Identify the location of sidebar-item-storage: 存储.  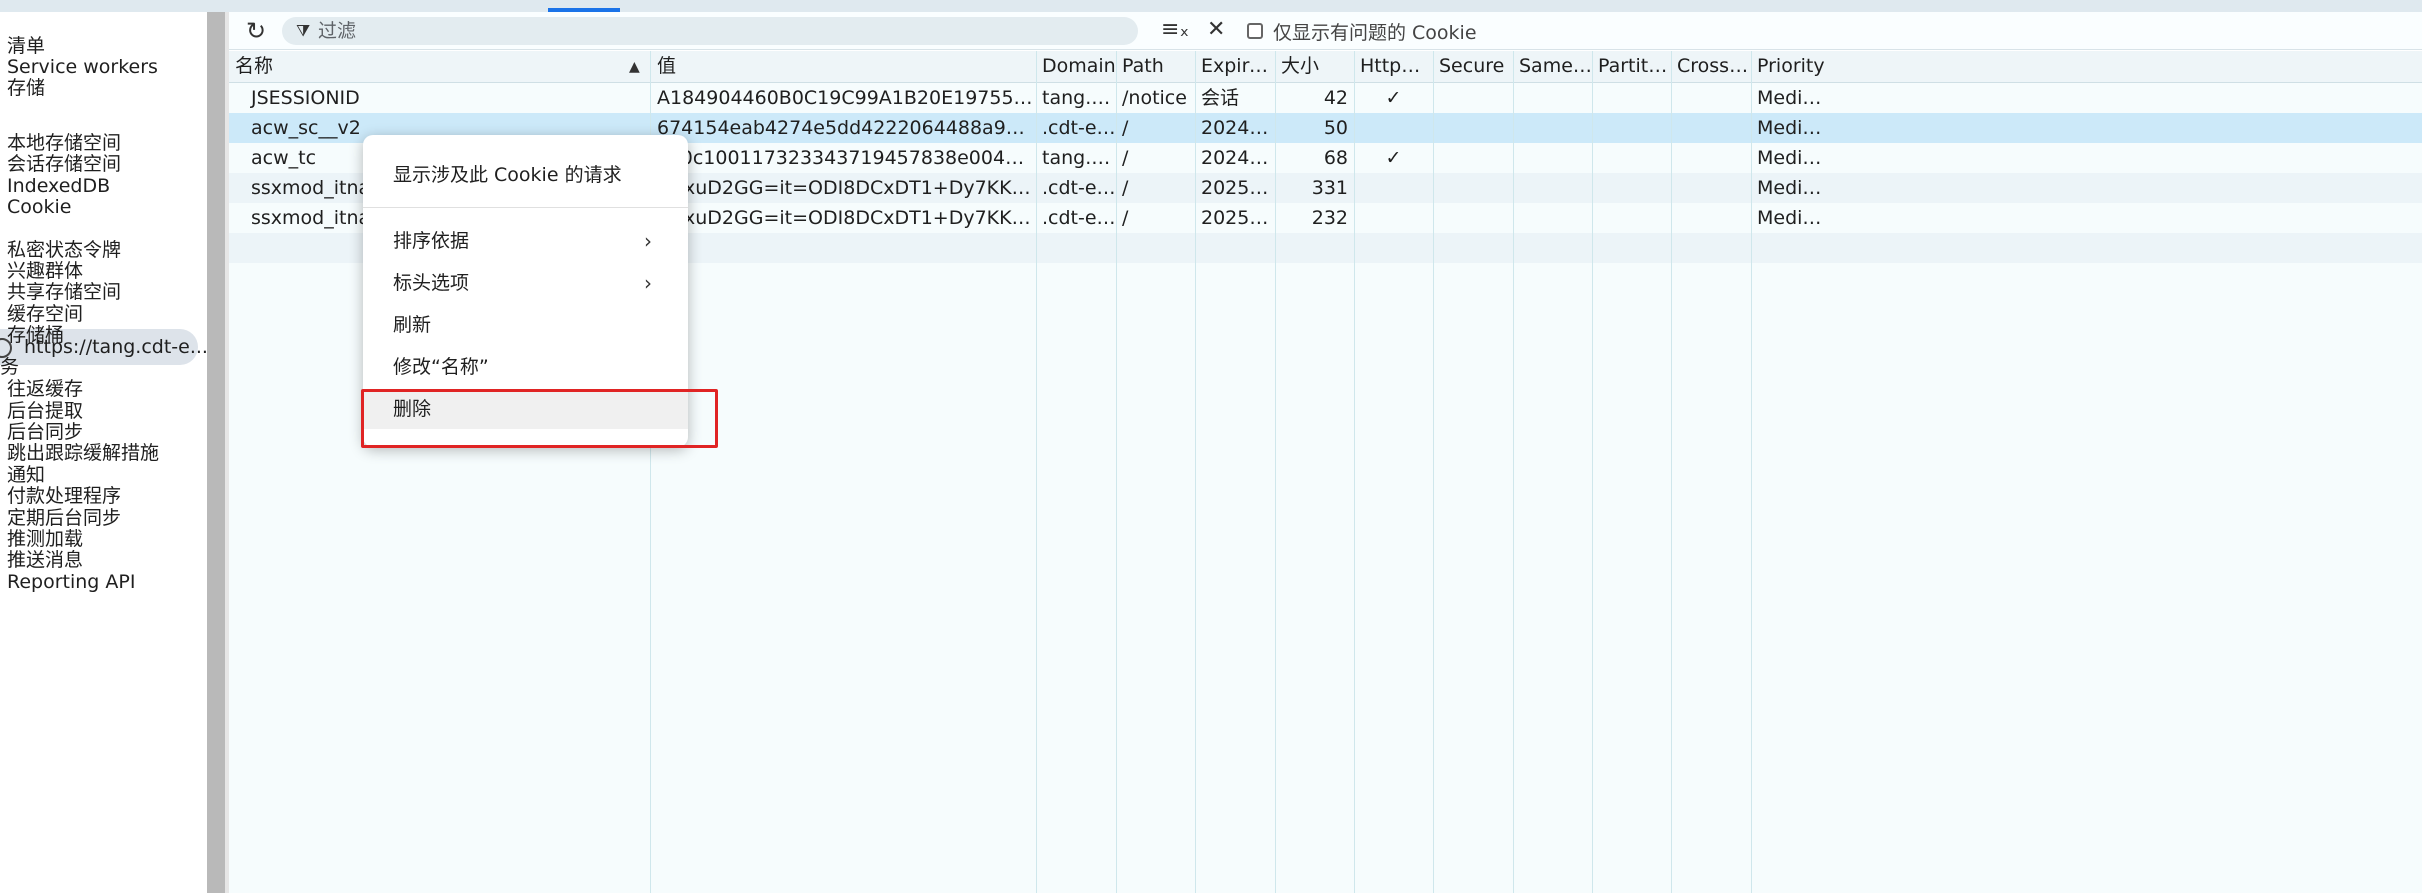
(26, 88).